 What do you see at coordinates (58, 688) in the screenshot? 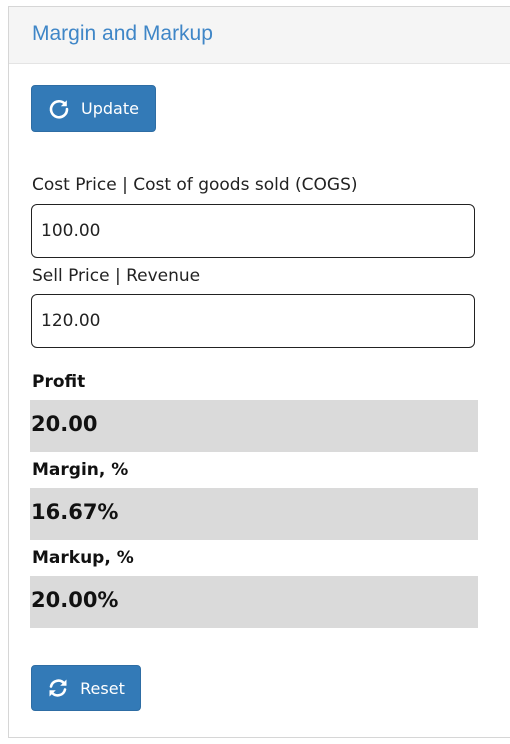
I see `sync-icon` at bounding box center [58, 688].